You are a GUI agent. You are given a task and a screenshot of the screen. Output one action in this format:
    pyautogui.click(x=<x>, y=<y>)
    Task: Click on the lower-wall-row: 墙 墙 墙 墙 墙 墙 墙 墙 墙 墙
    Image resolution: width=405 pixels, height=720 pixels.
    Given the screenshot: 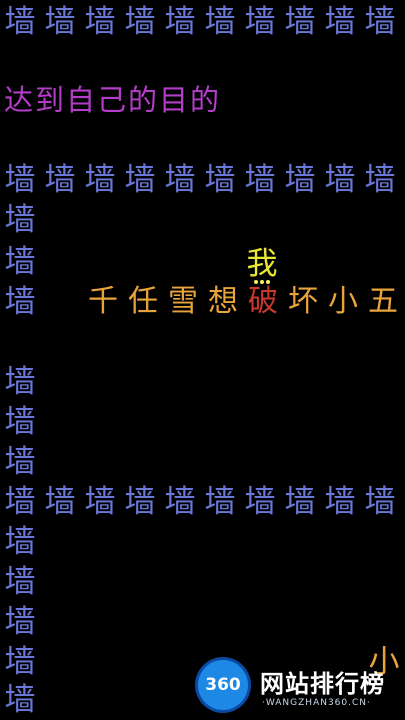 What is the action you would take?
    pyautogui.click(x=202, y=502)
    